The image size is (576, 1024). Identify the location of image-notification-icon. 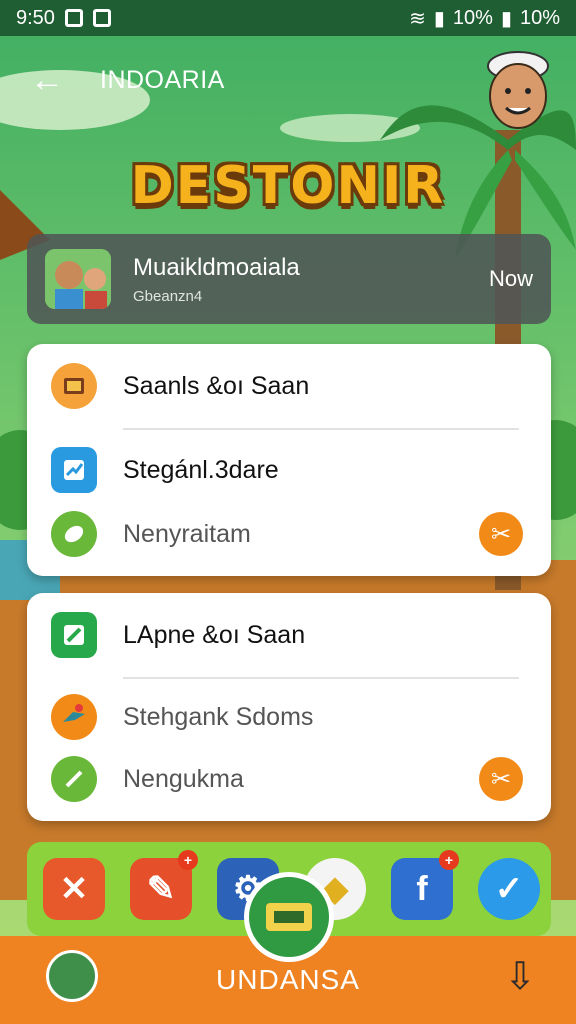
(101, 18).